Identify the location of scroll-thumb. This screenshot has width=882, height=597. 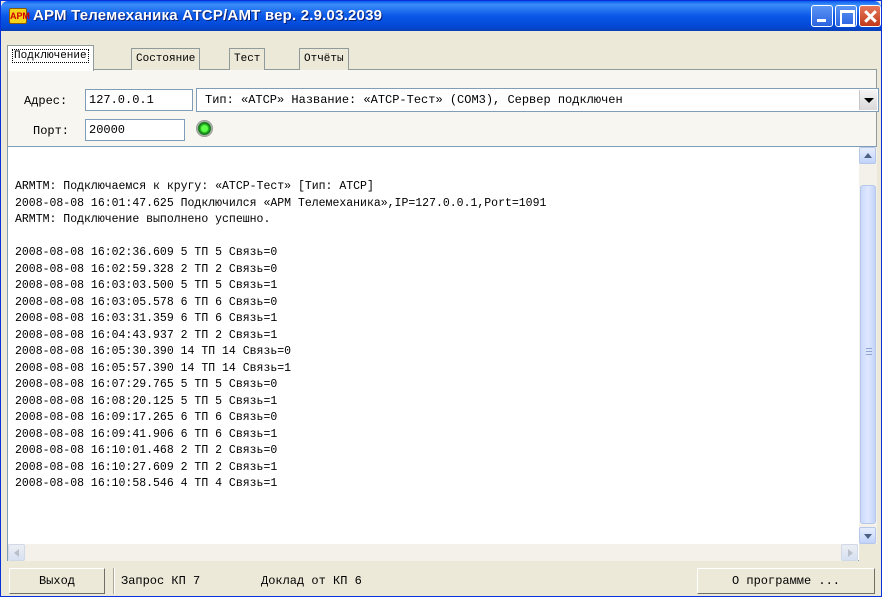
(868, 354).